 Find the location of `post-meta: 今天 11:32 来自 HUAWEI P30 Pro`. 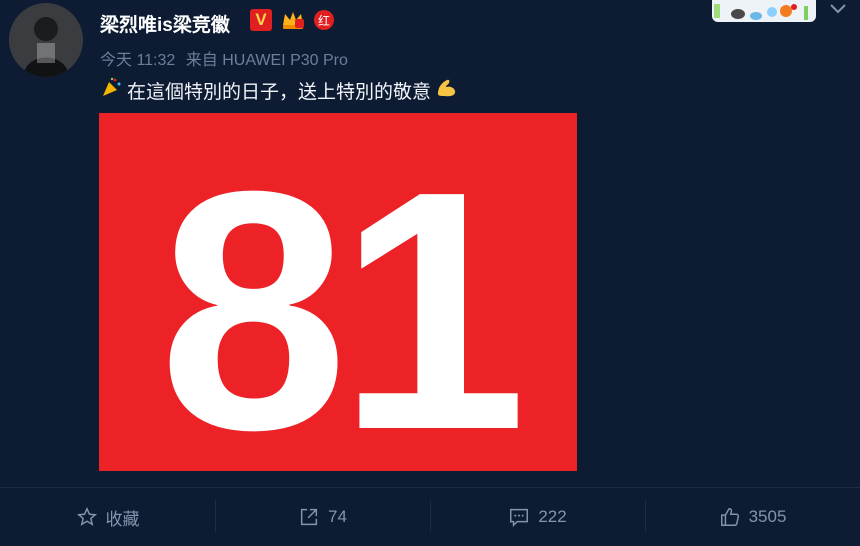

post-meta: 今天 11:32 来自 HUAWEI P30 Pro is located at coordinates (227, 58).